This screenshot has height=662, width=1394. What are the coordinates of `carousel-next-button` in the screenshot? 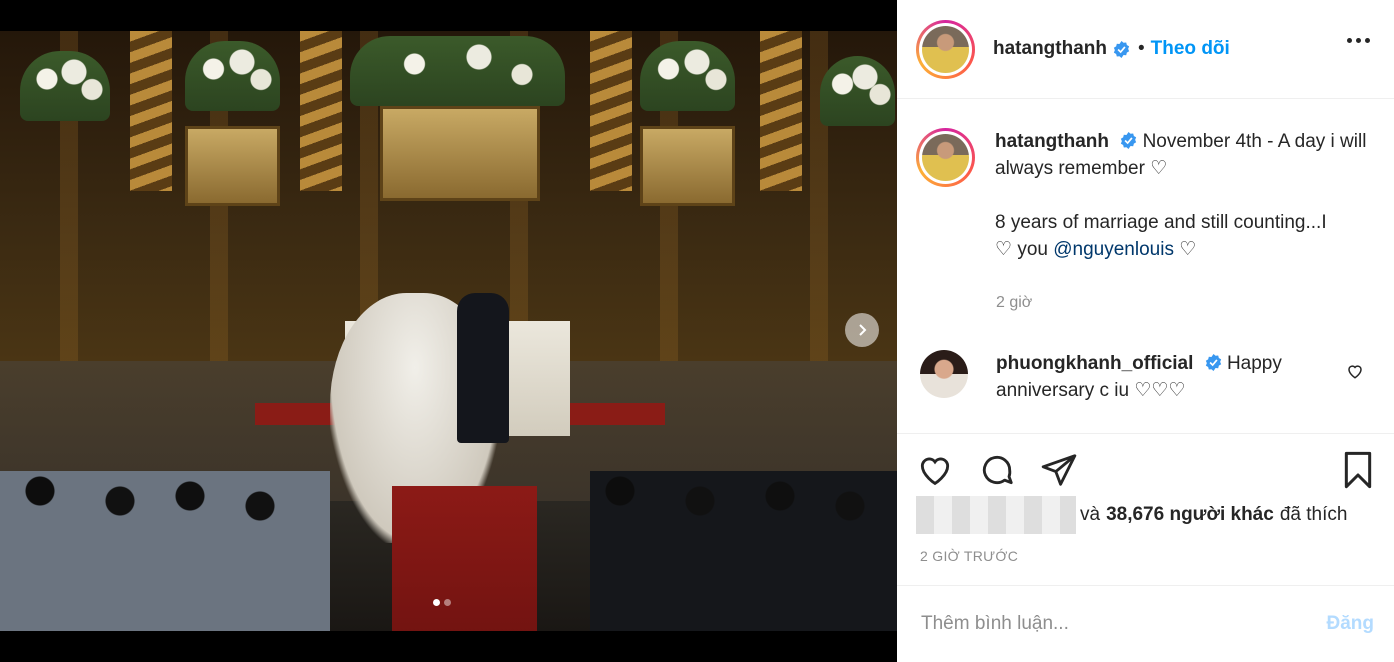 It's located at (862, 330).